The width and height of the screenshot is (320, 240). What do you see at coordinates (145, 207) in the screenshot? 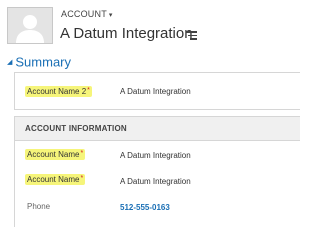
I see `field-value-phone: 512-555-0163` at bounding box center [145, 207].